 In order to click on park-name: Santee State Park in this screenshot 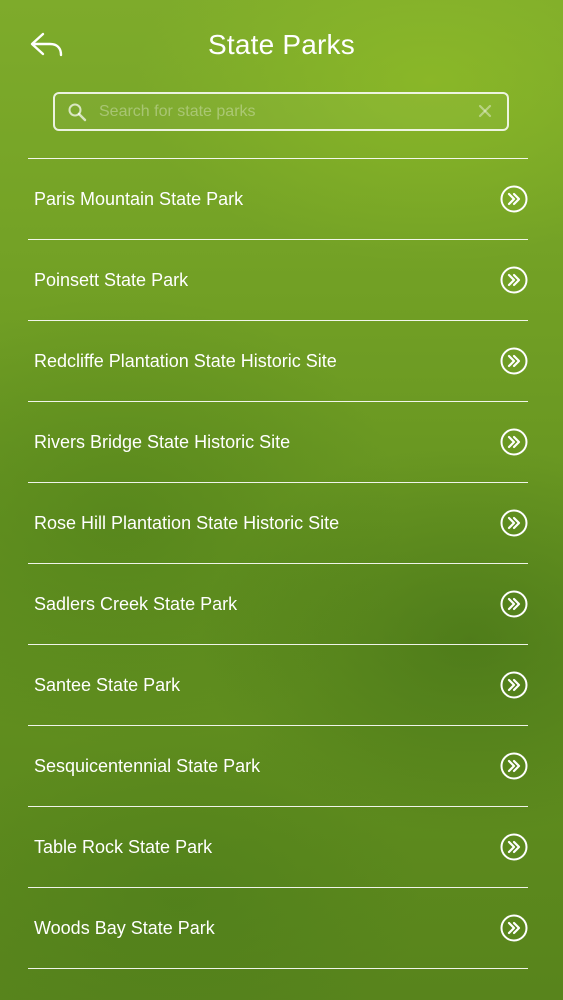, I will do `click(107, 685)`.